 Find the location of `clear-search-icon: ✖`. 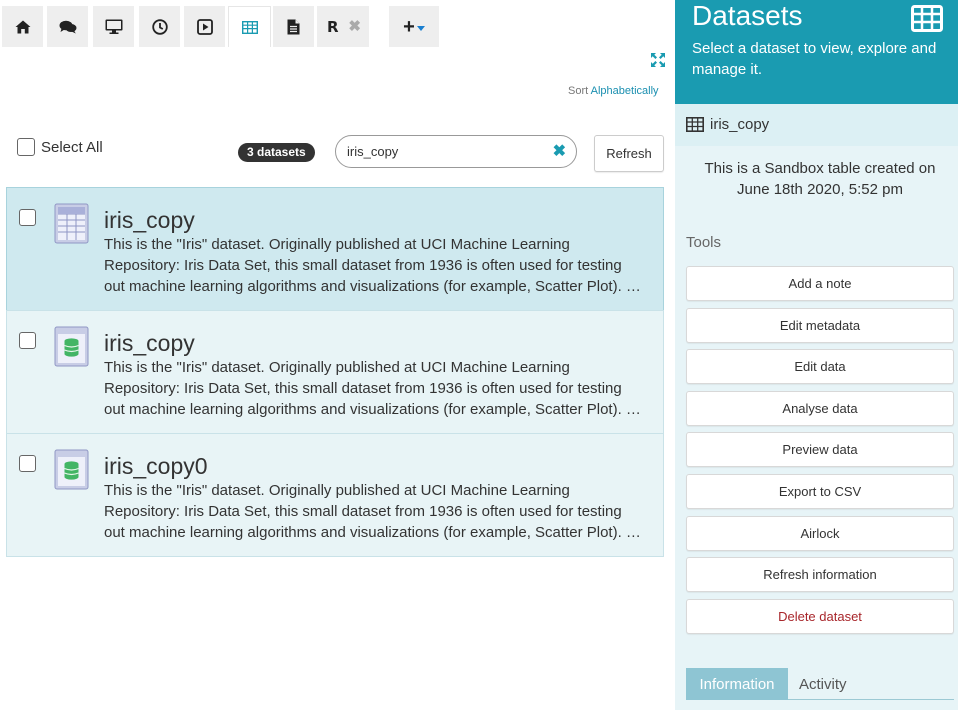

clear-search-icon: ✖ is located at coordinates (559, 151).